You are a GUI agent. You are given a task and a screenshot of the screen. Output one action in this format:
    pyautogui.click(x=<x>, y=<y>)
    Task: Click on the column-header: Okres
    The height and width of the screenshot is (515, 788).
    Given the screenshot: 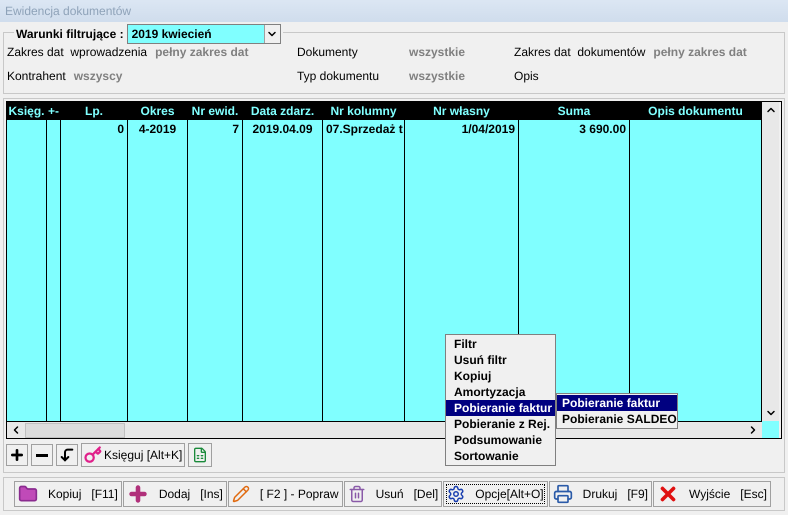 What is the action you would take?
    pyautogui.click(x=157, y=111)
    